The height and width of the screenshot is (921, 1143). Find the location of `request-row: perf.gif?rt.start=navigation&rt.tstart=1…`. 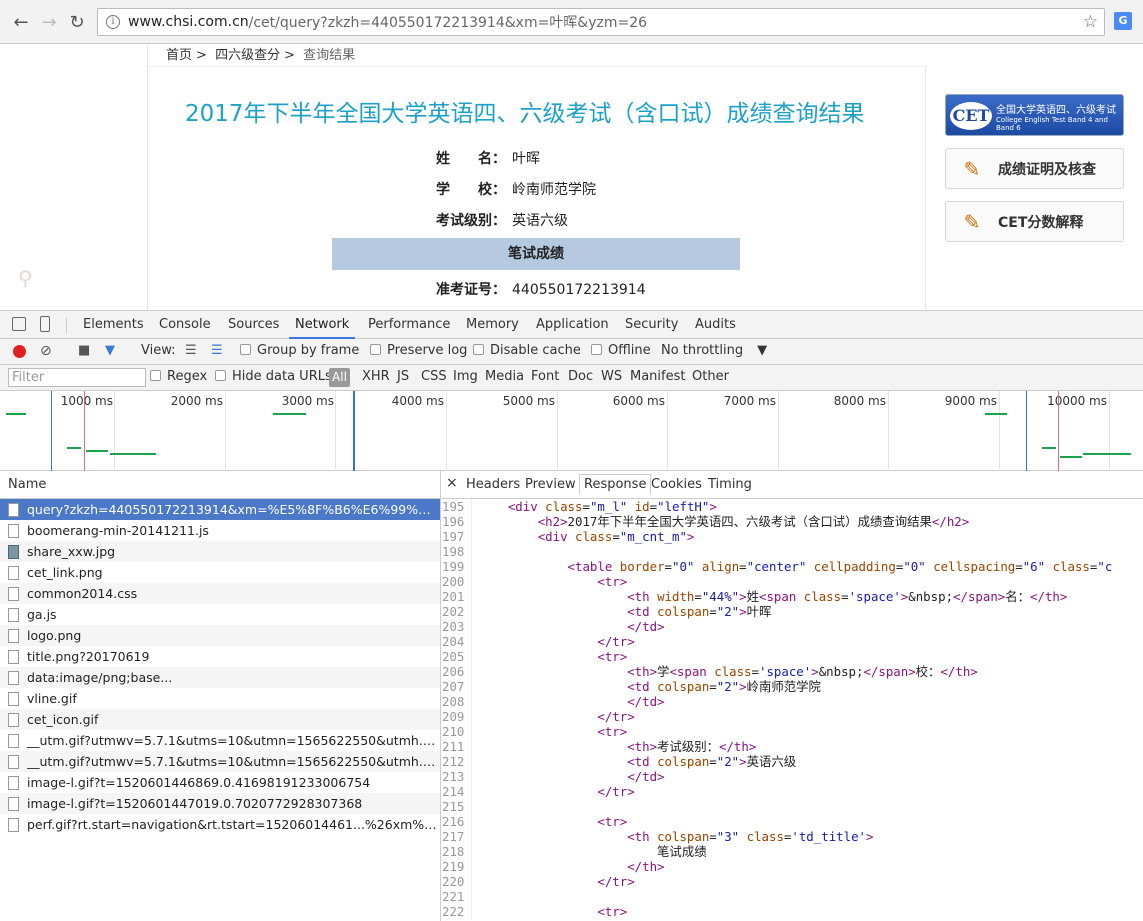

request-row: perf.gif?rt.start=navigation&rt.tstart=1… is located at coordinates (220, 824).